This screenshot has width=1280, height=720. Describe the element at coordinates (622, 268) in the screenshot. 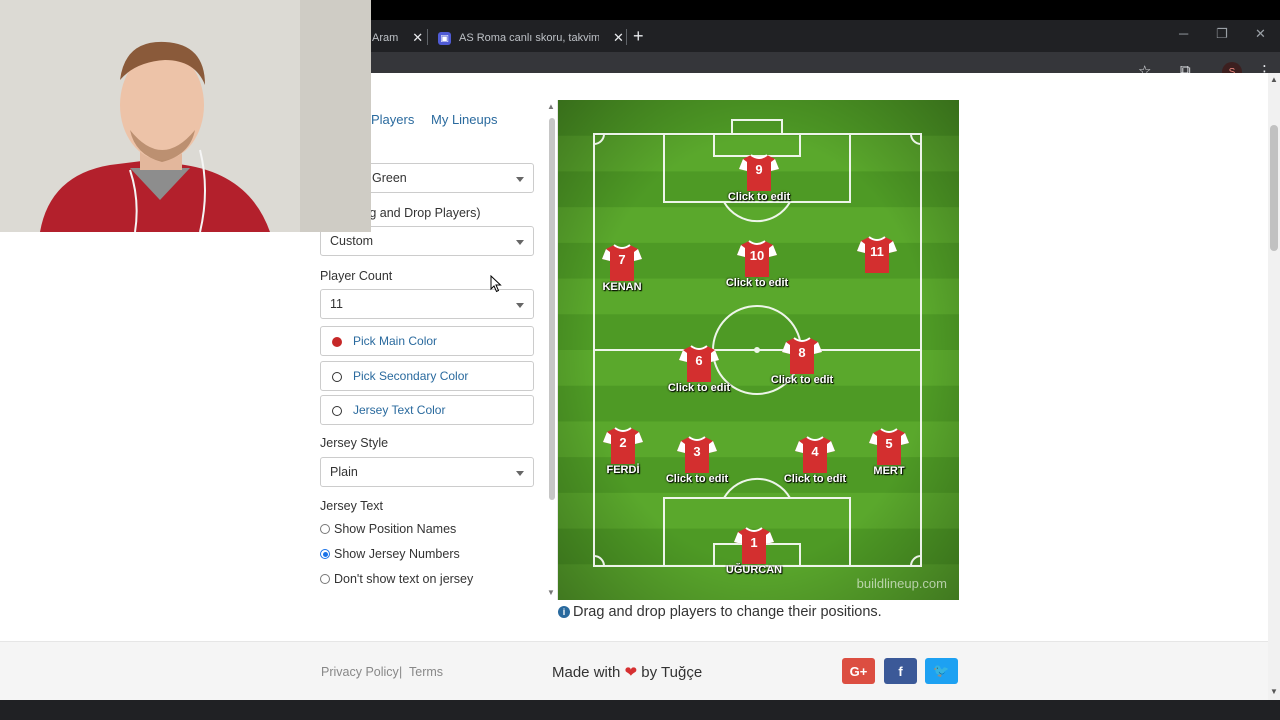

I see `player-jersey: 7 KENAN` at that location.